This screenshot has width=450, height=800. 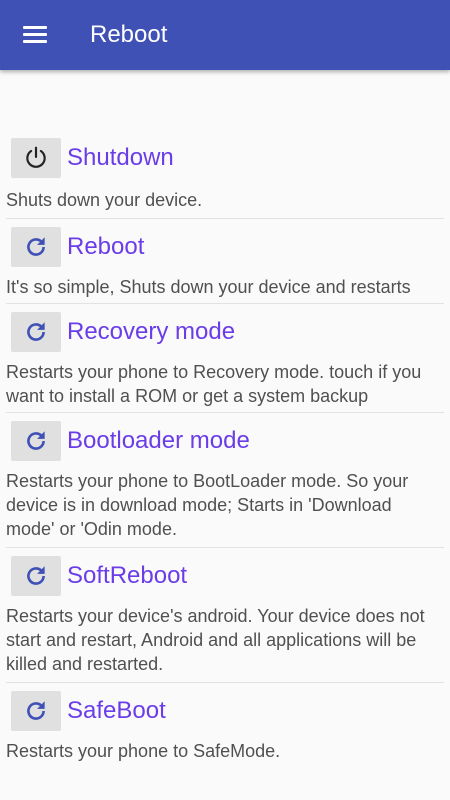 I want to click on item-label: Shutdown, so click(x=120, y=158).